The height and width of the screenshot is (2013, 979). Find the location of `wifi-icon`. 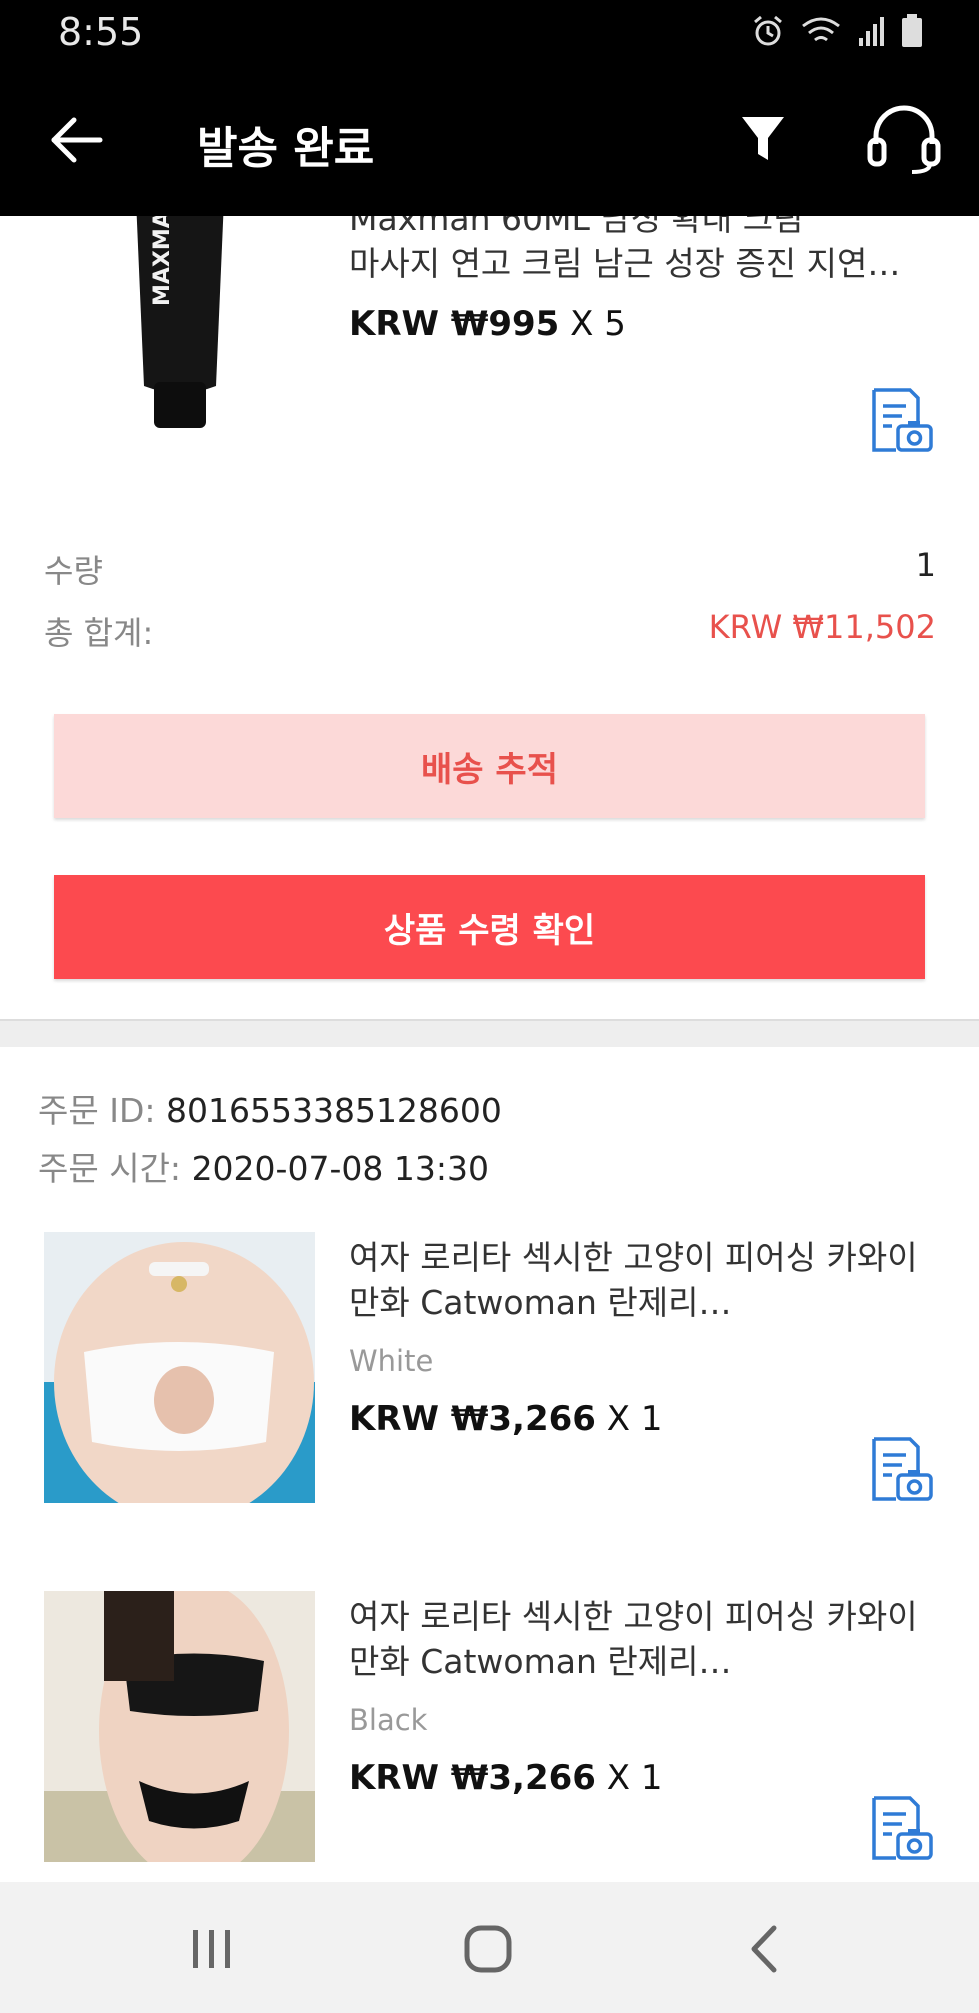

wifi-icon is located at coordinates (821, 29).